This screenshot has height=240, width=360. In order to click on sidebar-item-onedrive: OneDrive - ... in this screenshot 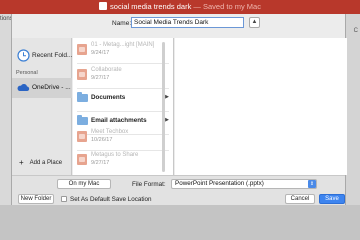, I will do `click(42, 88)`.